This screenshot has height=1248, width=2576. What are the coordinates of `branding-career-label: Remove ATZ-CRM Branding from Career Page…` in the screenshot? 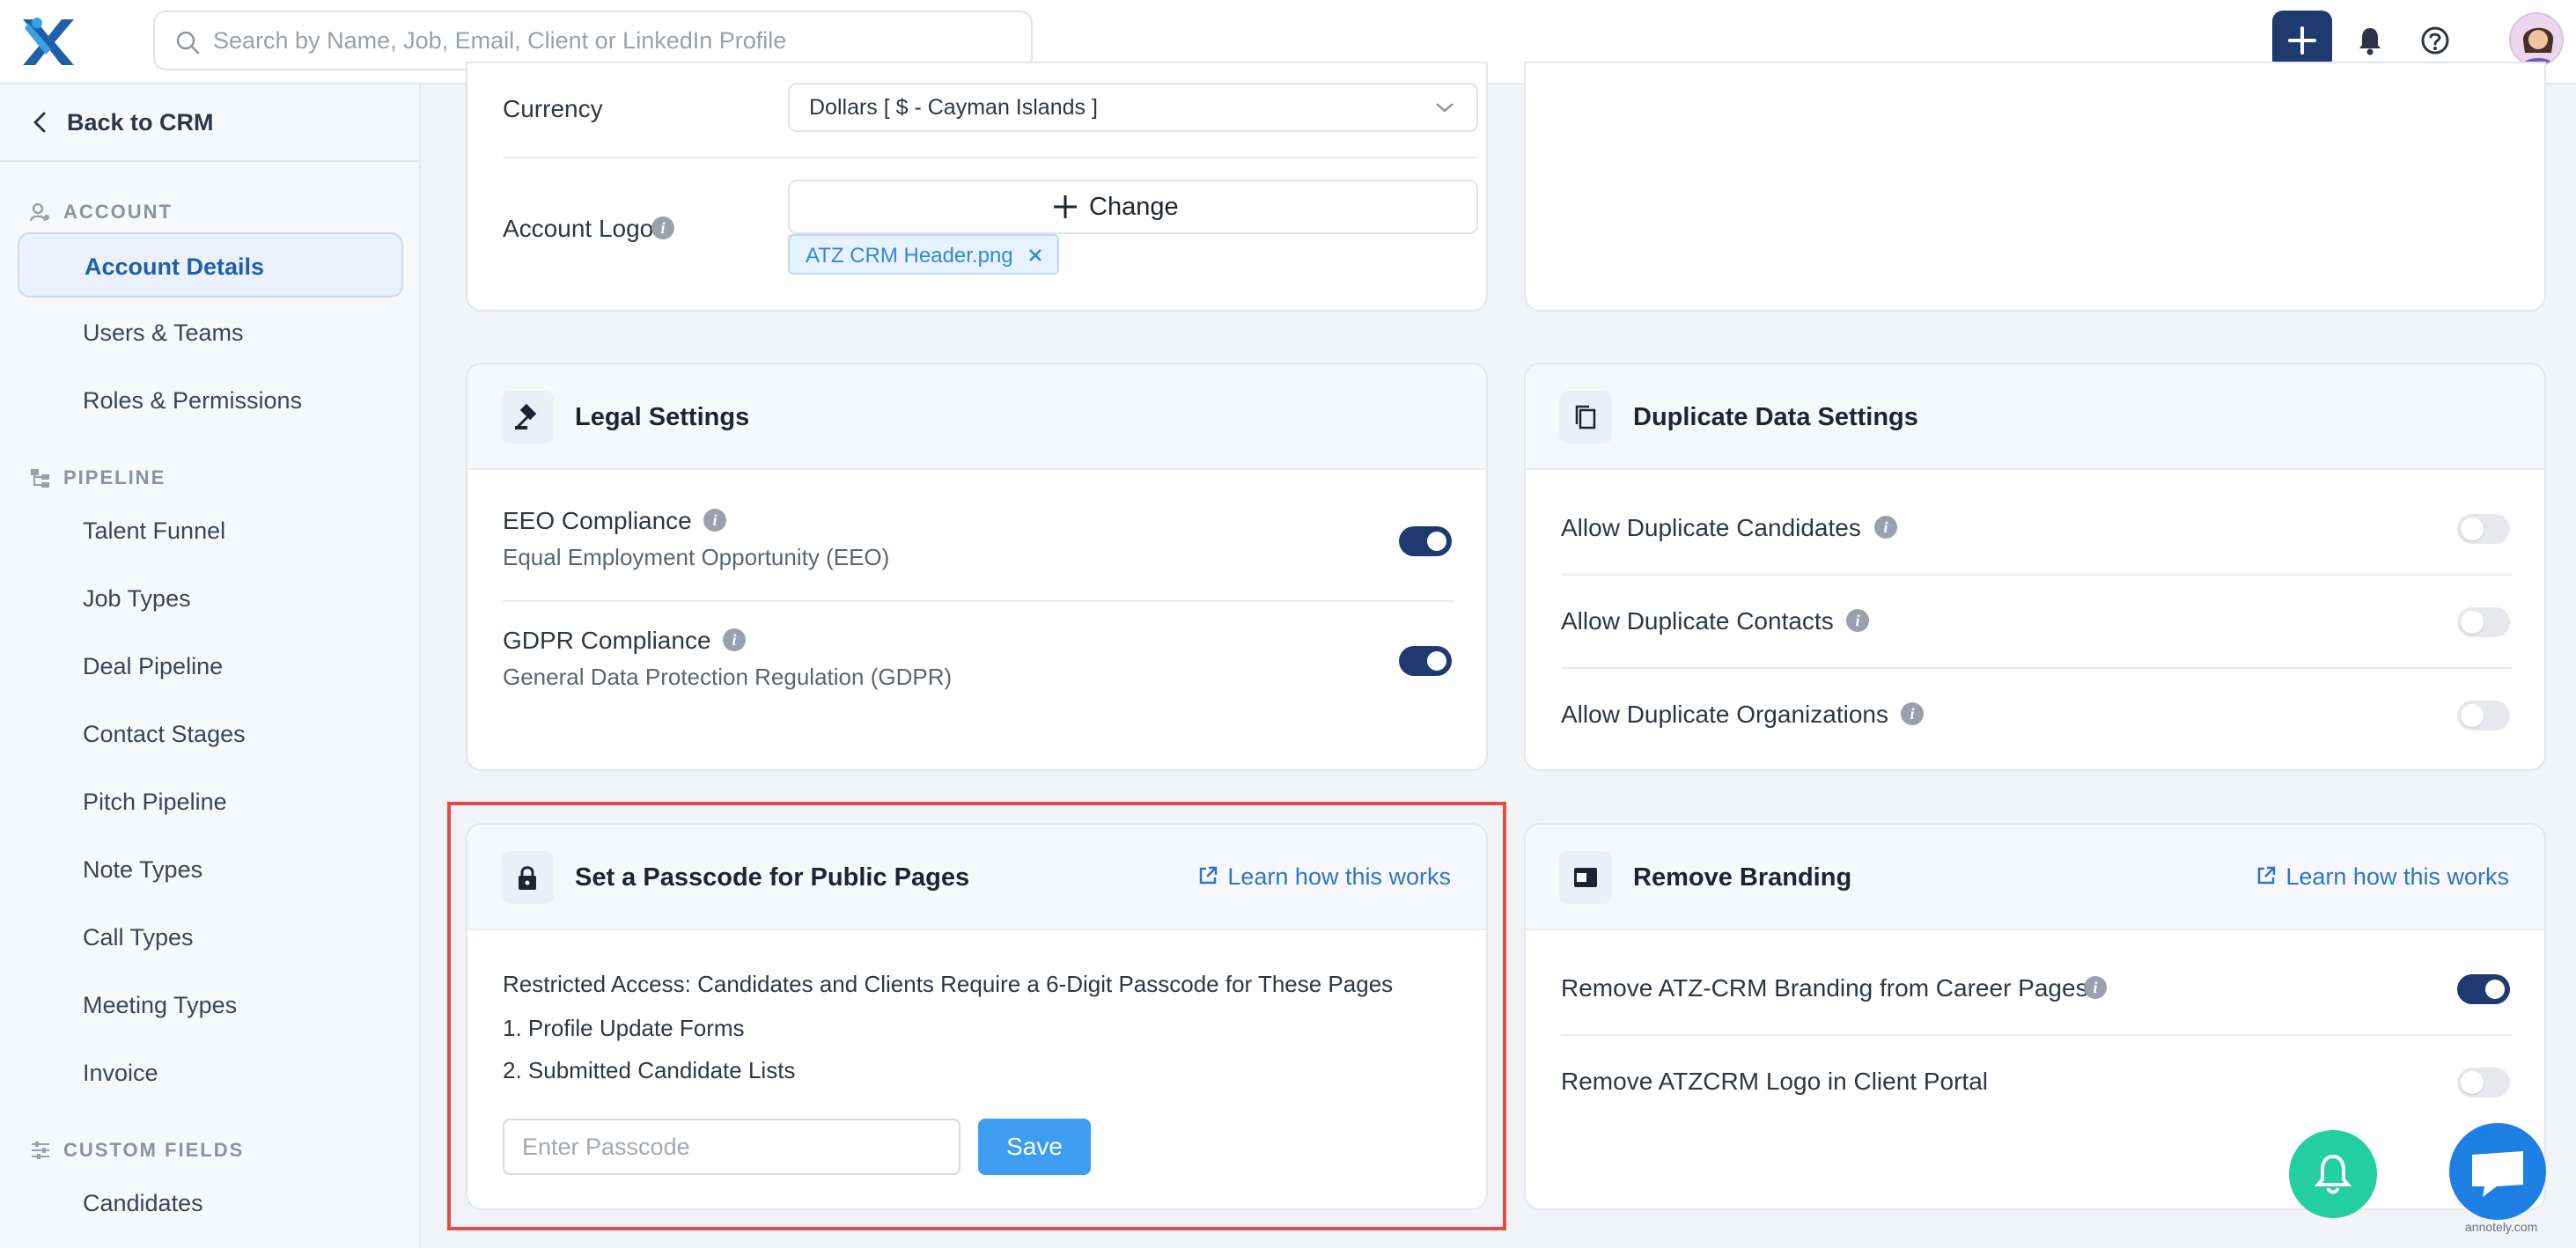 It's located at (1825, 988).